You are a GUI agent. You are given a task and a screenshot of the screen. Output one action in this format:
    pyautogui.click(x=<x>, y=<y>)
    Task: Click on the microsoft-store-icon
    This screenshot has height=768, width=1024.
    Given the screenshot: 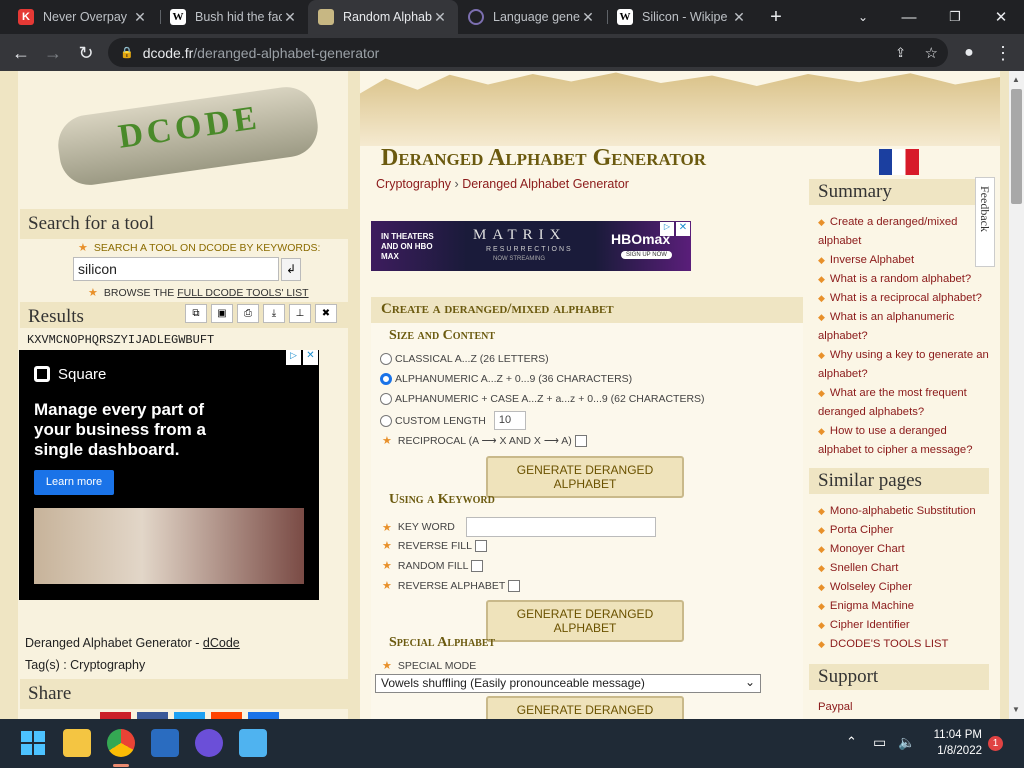 What is the action you would take?
    pyautogui.click(x=165, y=743)
    